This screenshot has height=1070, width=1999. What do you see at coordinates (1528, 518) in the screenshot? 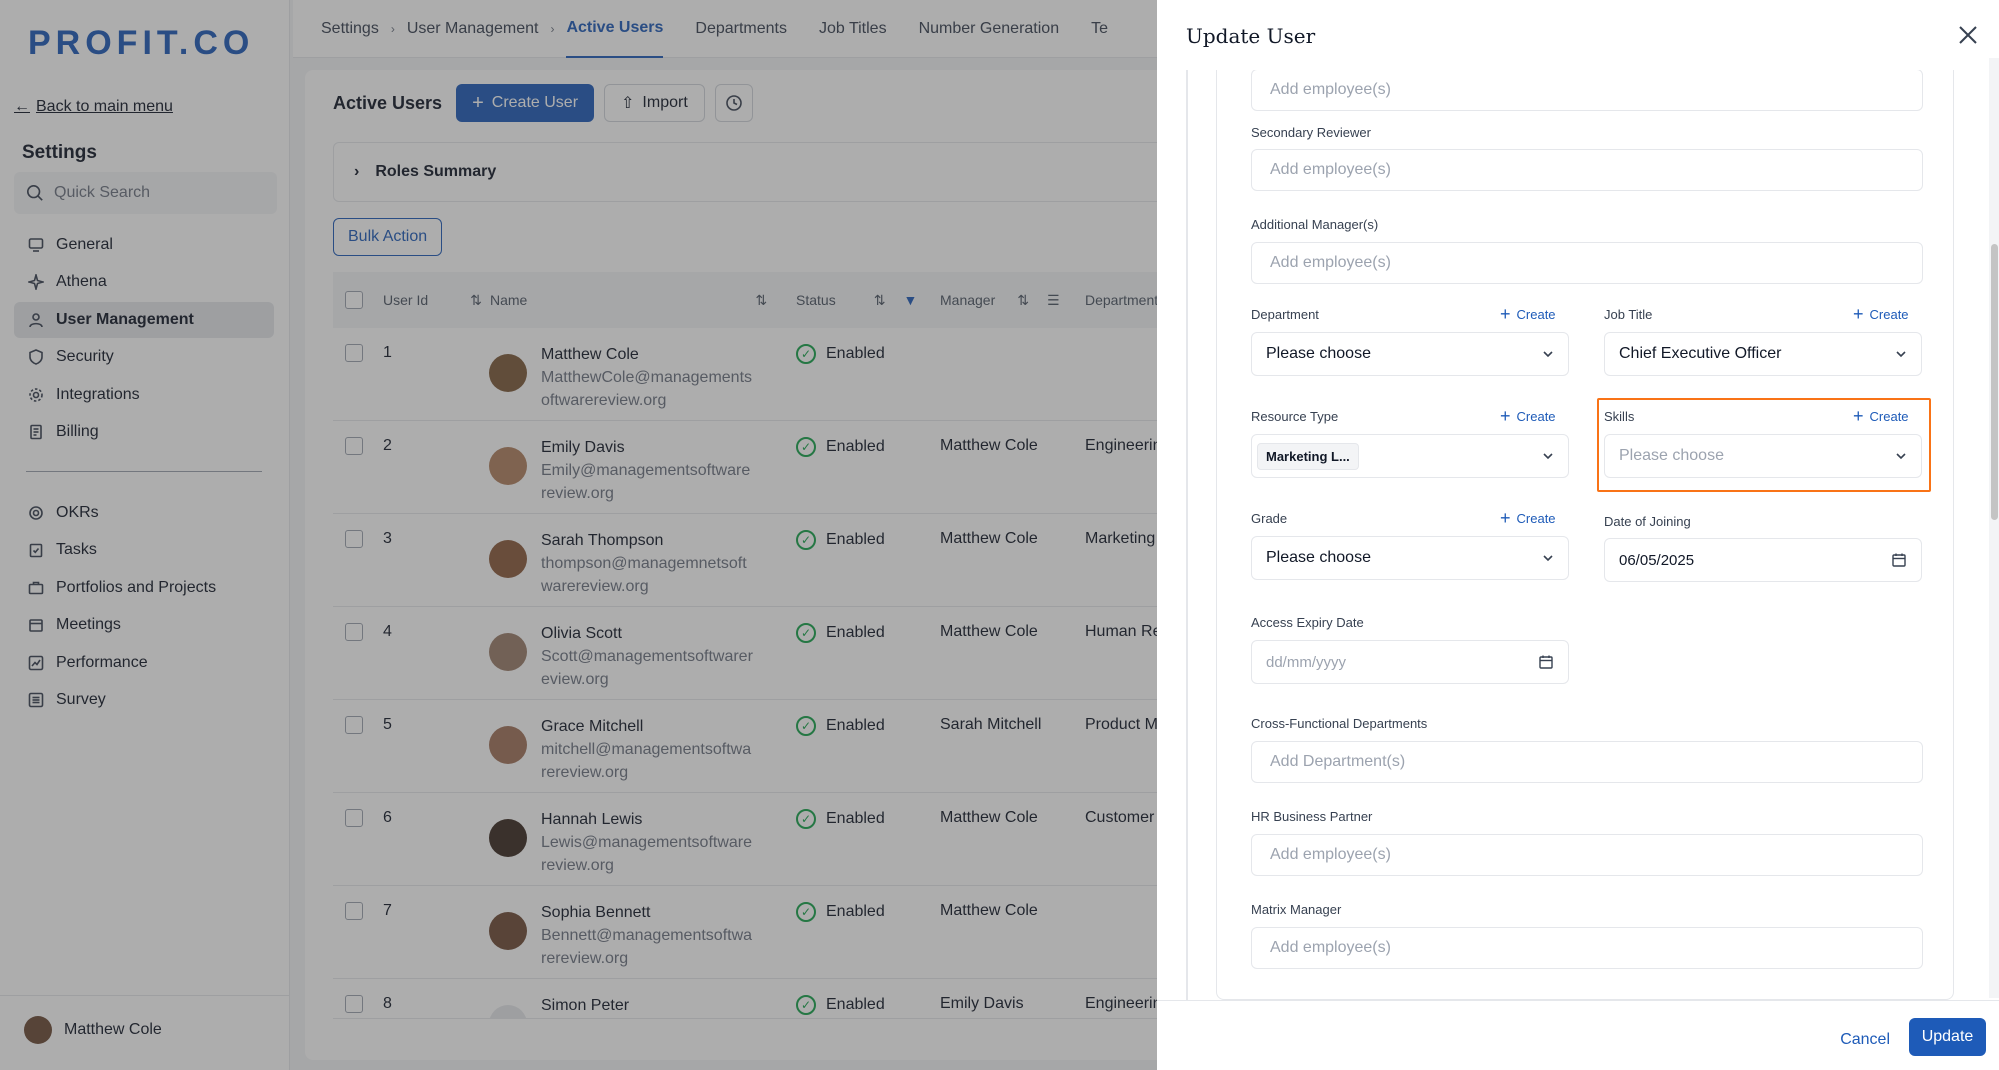
I see `create-grade-link: + Create` at bounding box center [1528, 518].